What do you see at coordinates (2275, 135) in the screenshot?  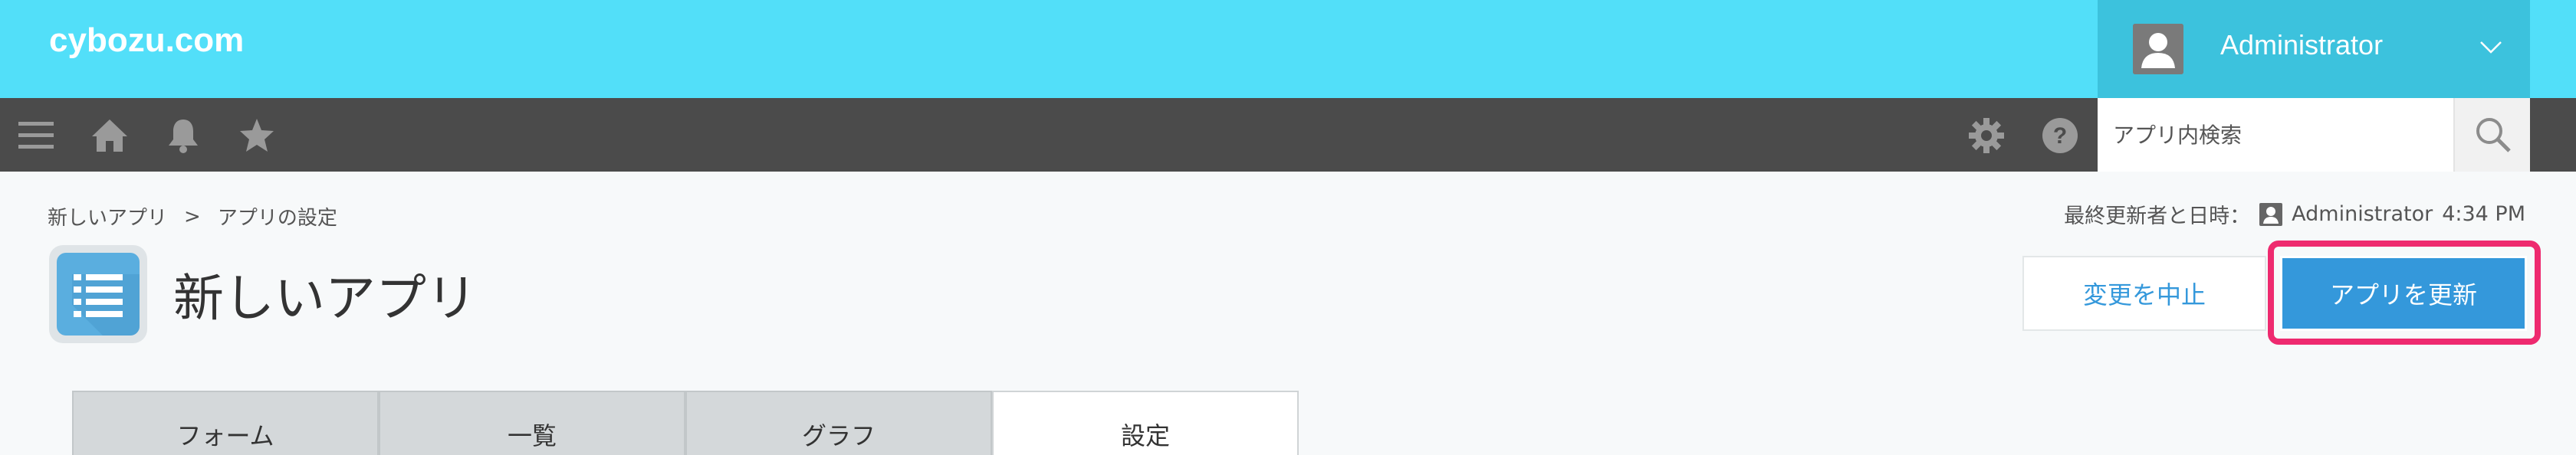 I see `search-input` at bounding box center [2275, 135].